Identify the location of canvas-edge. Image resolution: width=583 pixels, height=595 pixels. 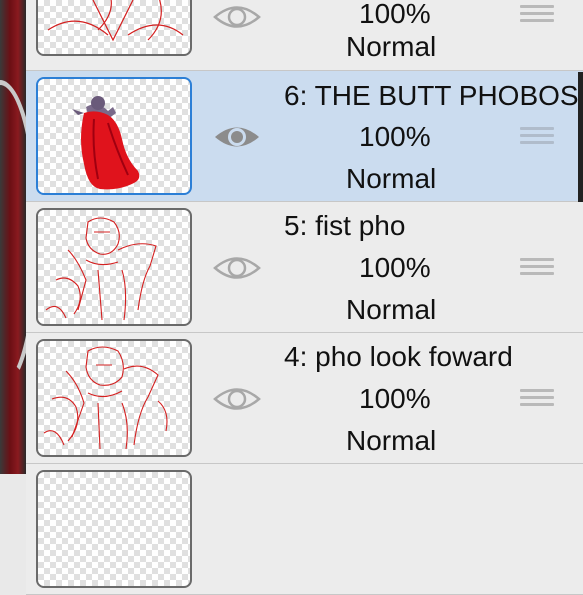
(13, 237).